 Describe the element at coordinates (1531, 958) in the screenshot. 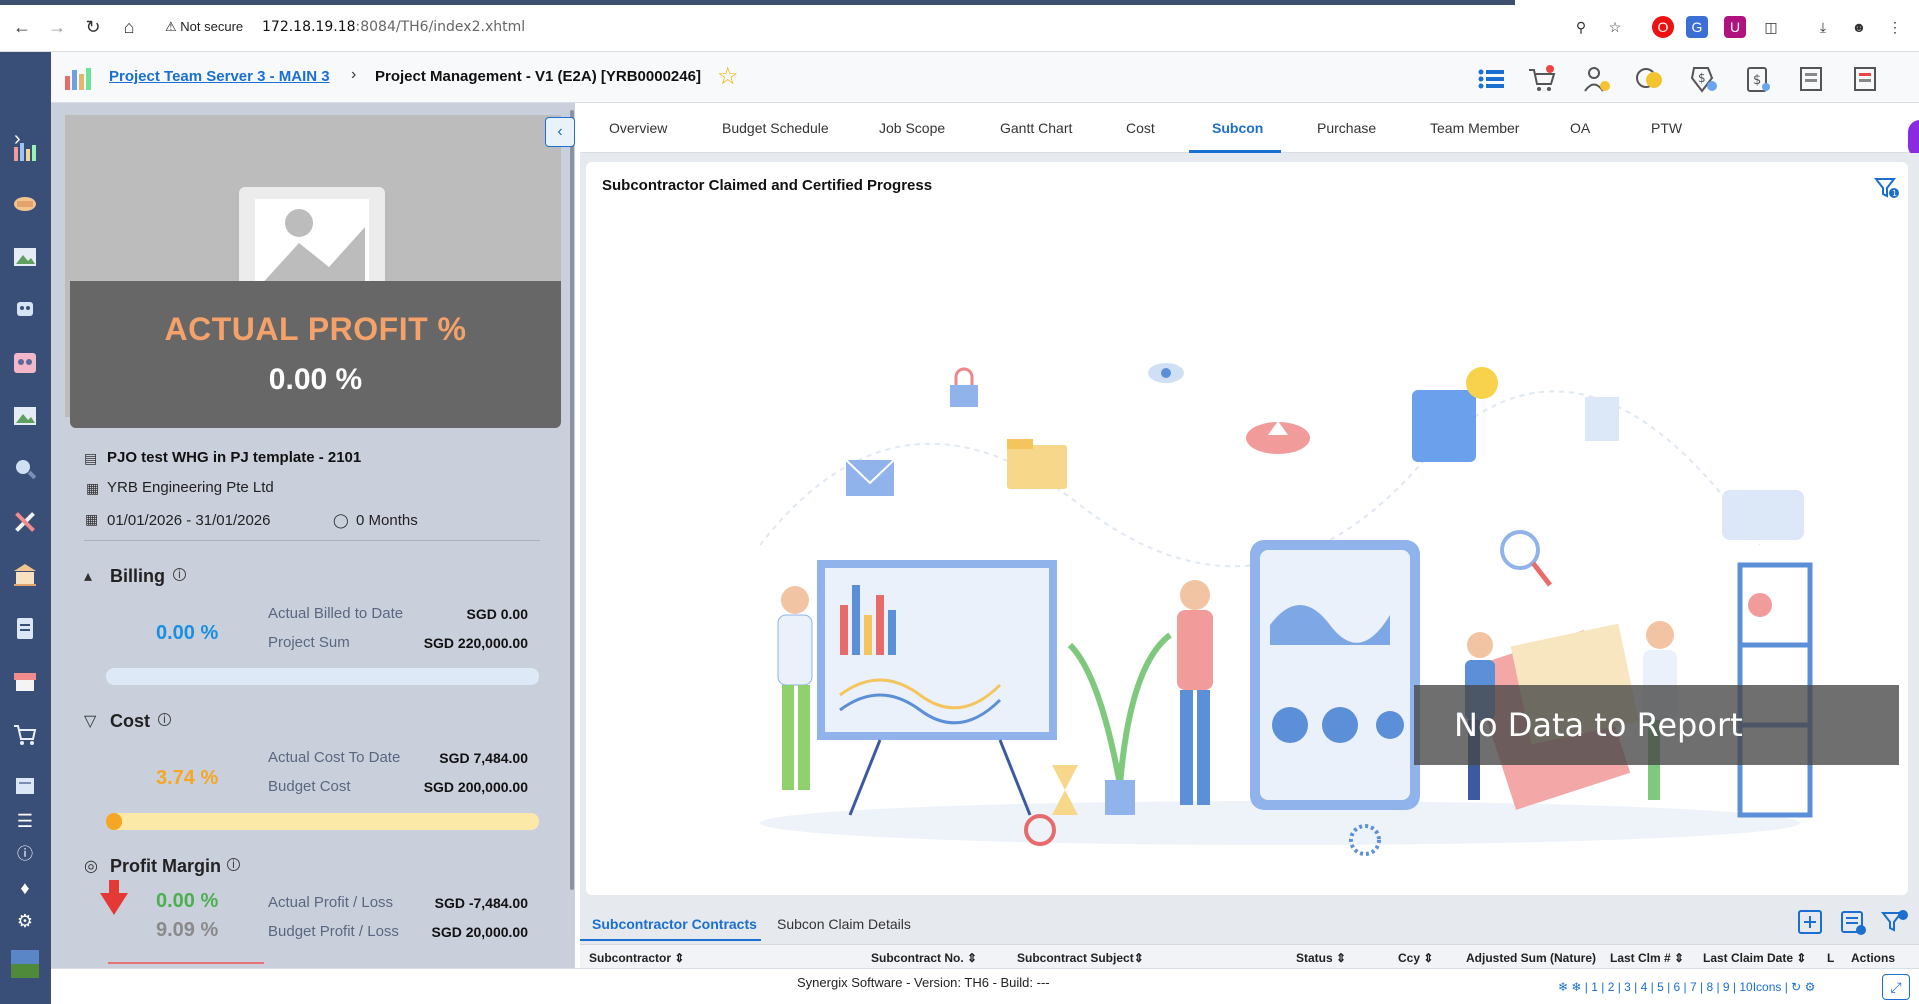

I see `col-adjusted-sum: Adjusted Sum (Nature)` at that location.